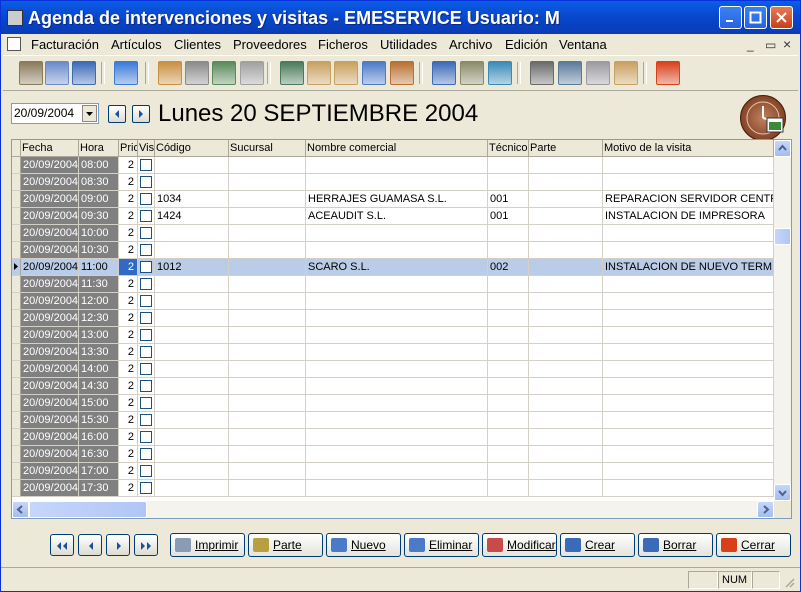  Describe the element at coordinates (675, 545) in the screenshot. I see `borrar-button: Borrar` at that location.